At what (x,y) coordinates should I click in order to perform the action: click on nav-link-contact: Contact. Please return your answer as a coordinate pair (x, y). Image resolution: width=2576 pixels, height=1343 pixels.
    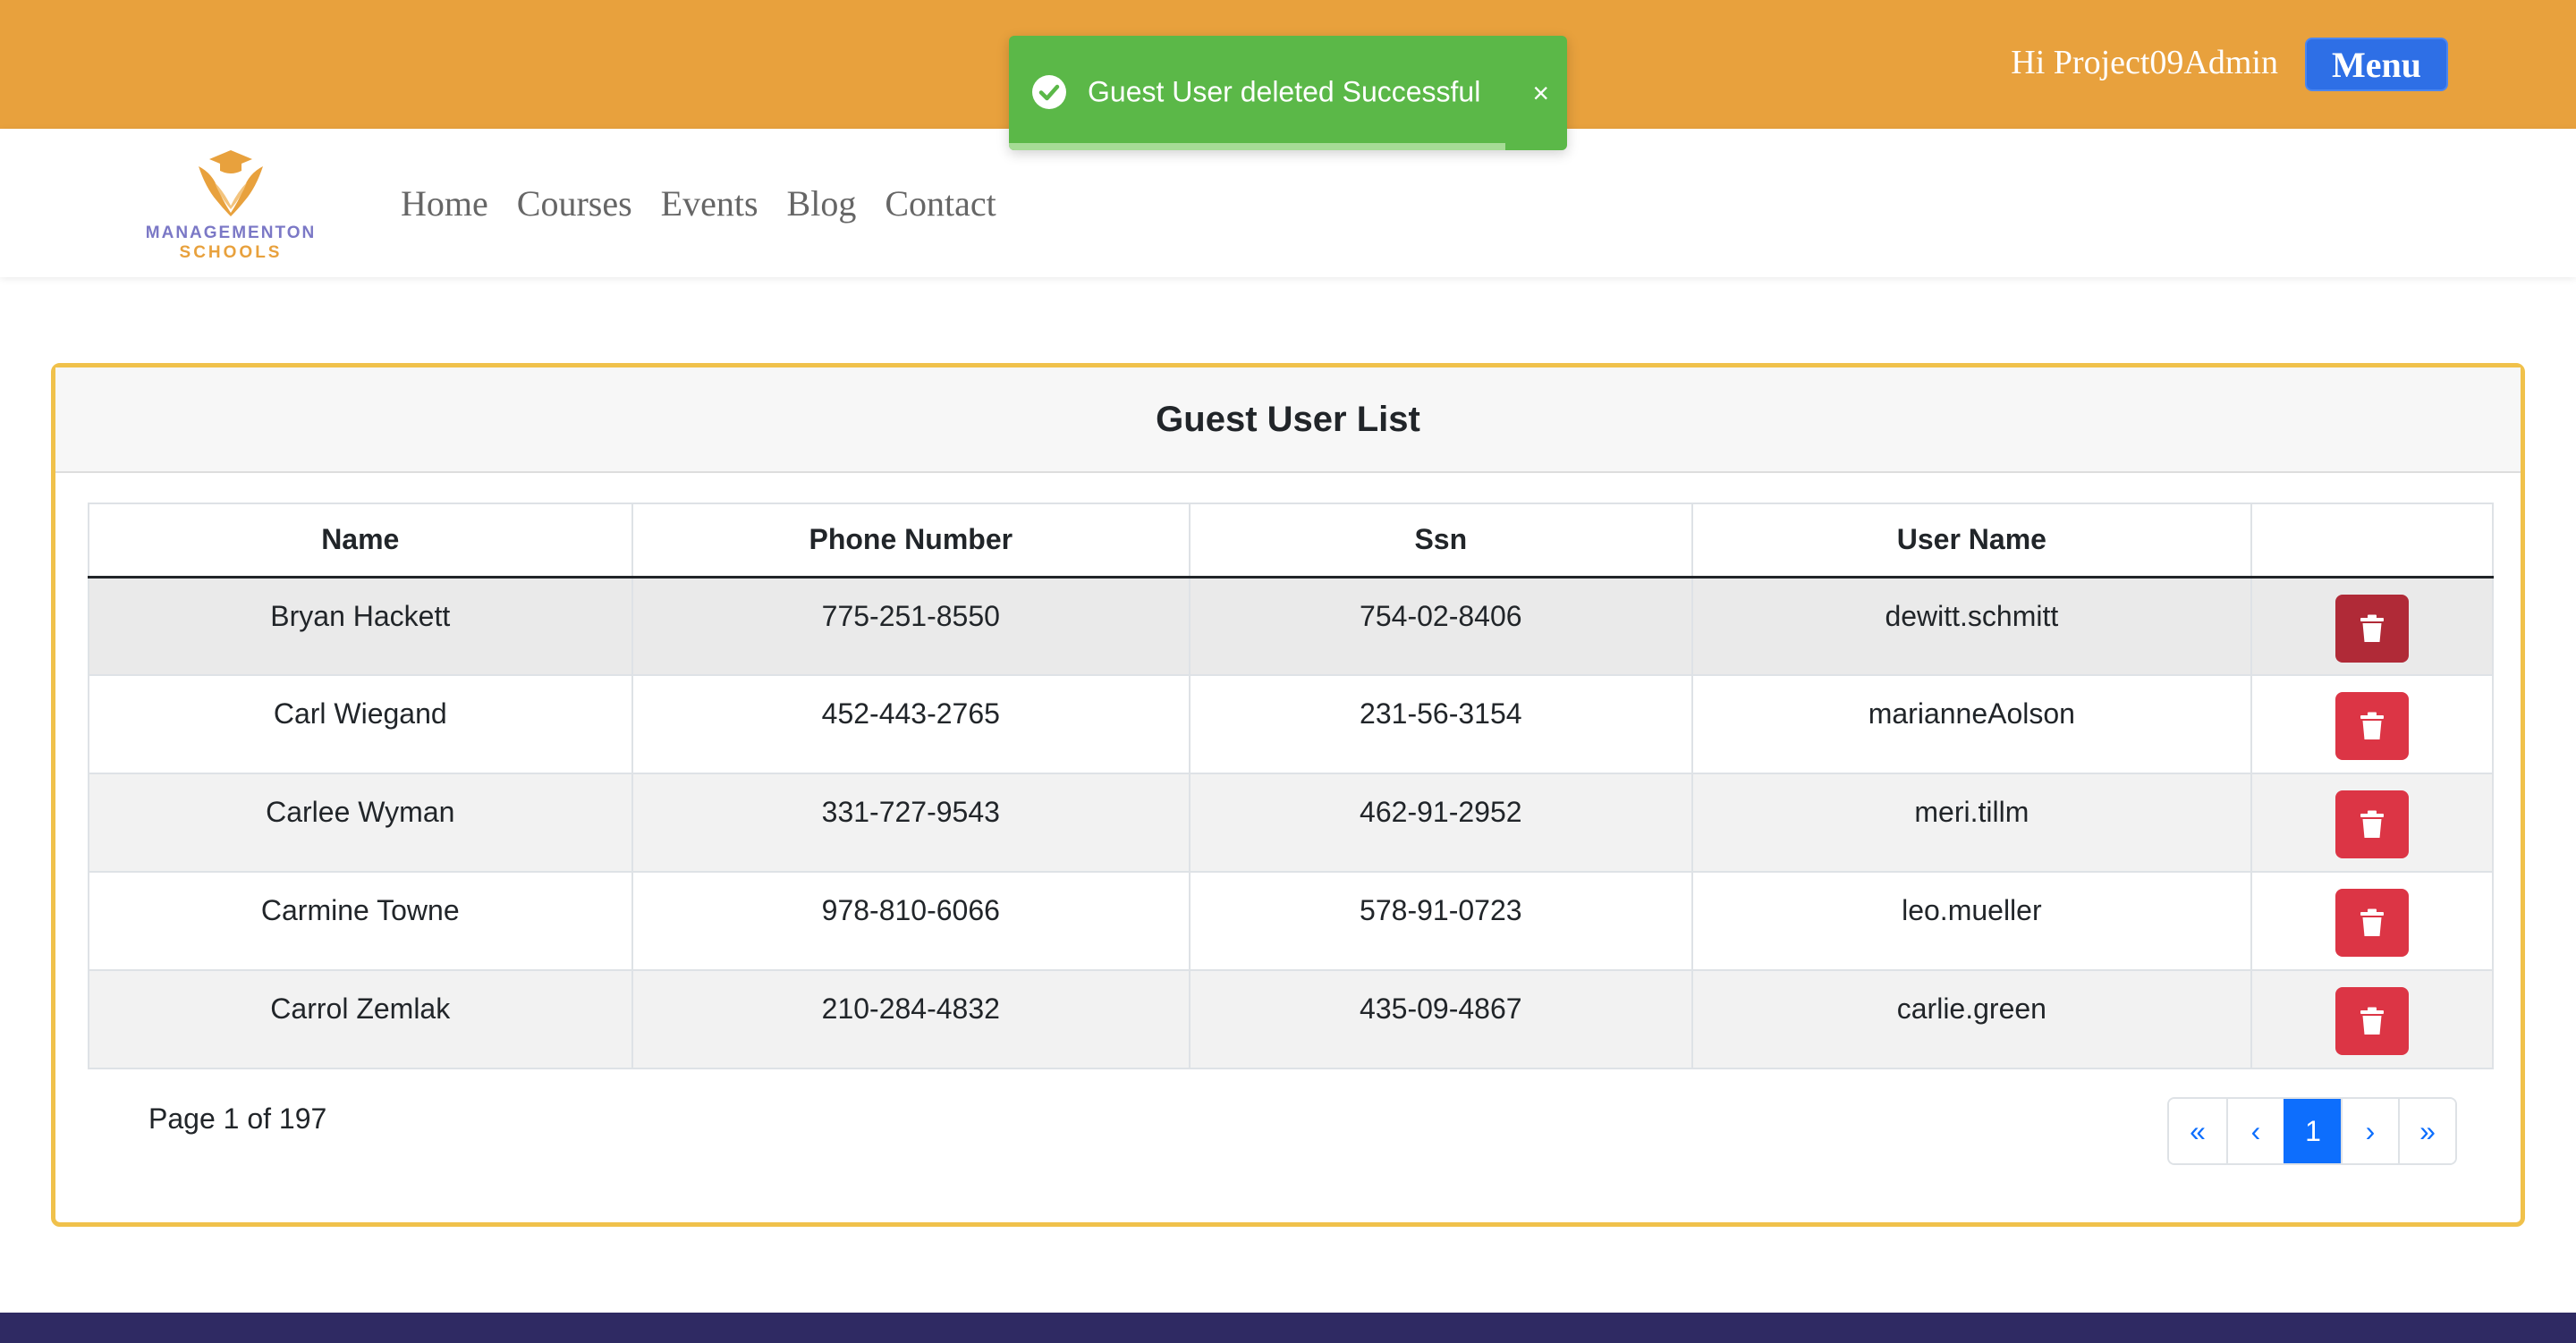
    Looking at the image, I should click on (940, 203).